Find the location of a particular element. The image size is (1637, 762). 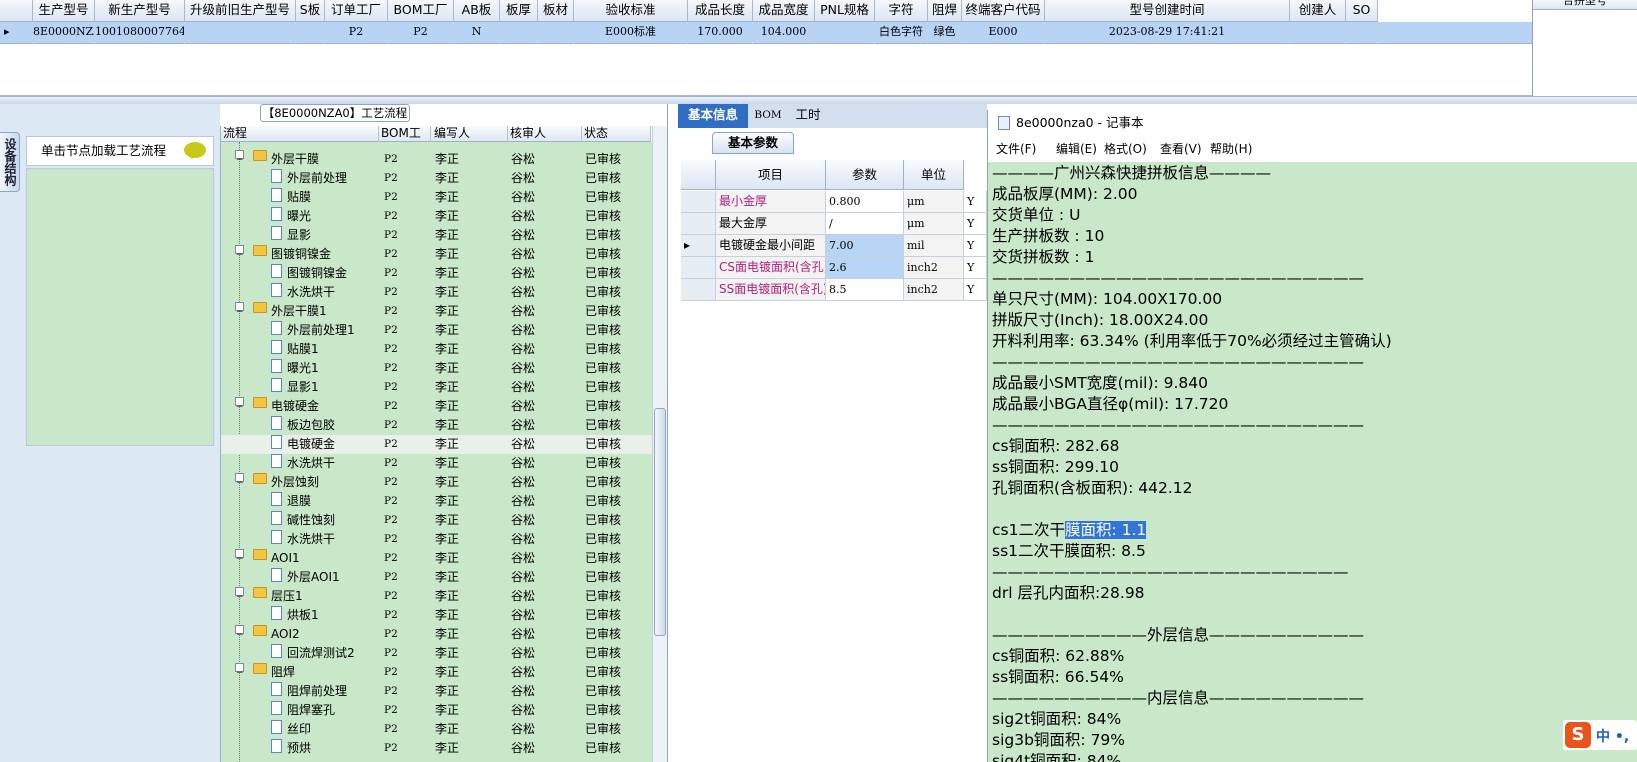

grid-cell: P2 is located at coordinates (356, 33).